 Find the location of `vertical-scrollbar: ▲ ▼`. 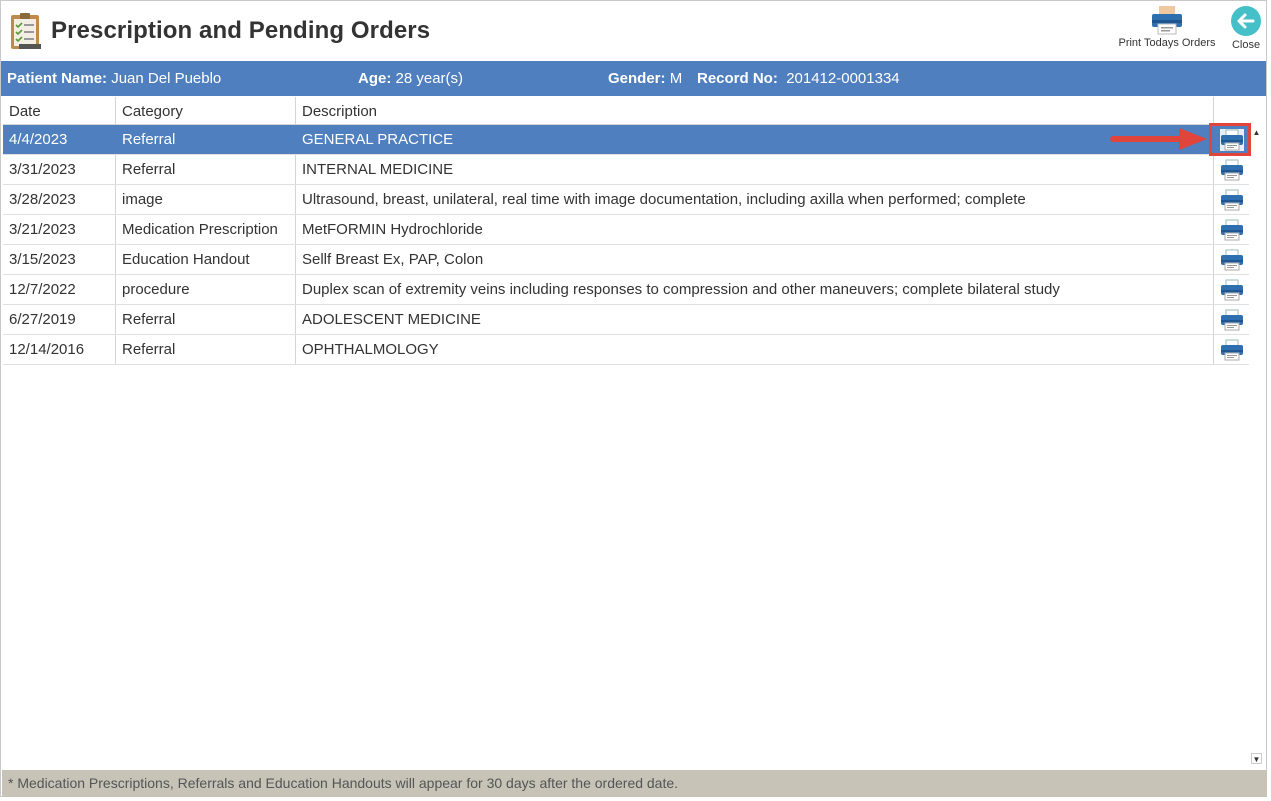

vertical-scrollbar: ▲ ▼ is located at coordinates (1256, 446).